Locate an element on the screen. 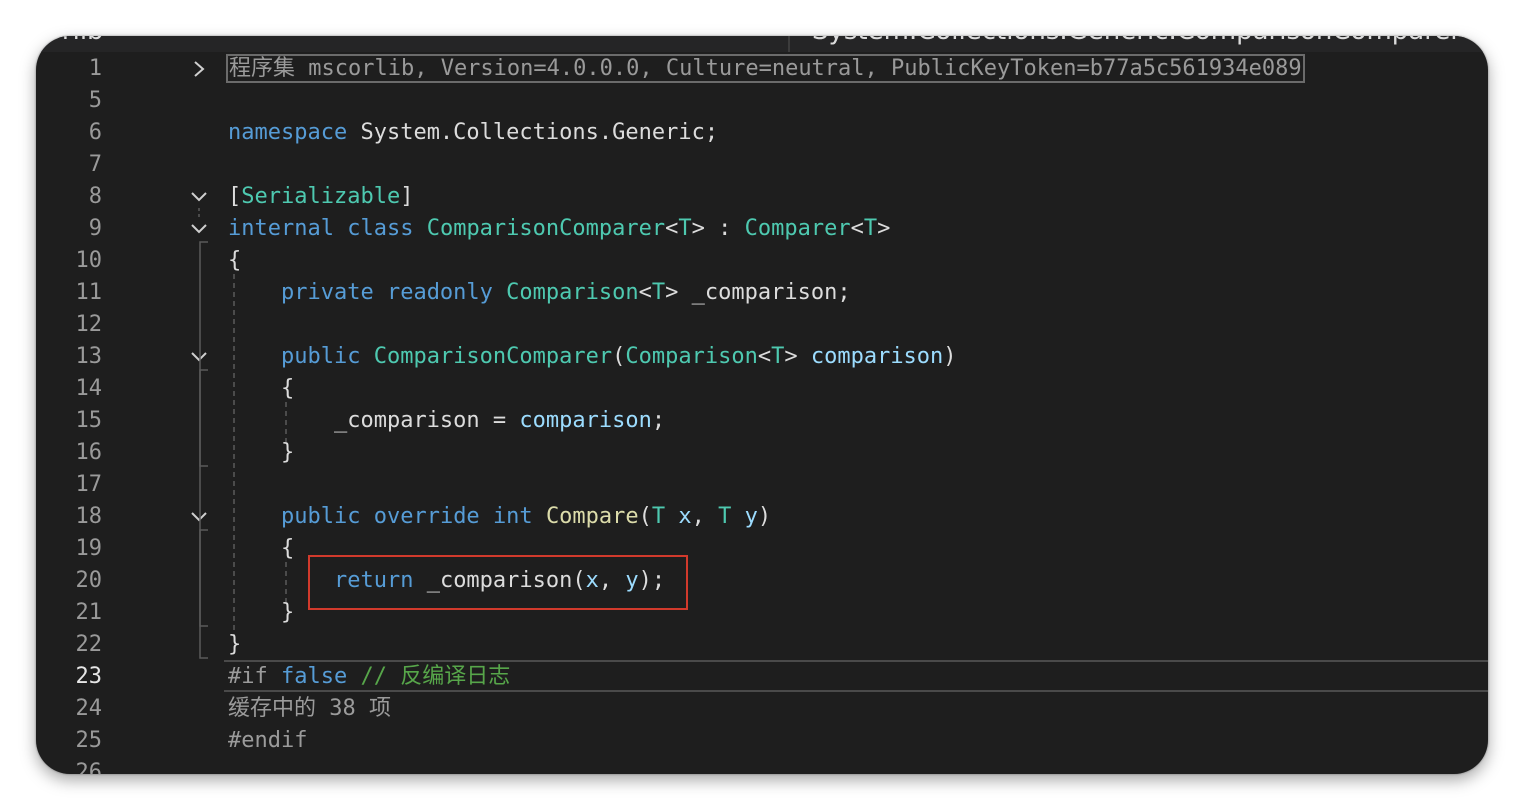 This screenshot has width=1524, height=810. code-line-14: { is located at coordinates (261, 389).